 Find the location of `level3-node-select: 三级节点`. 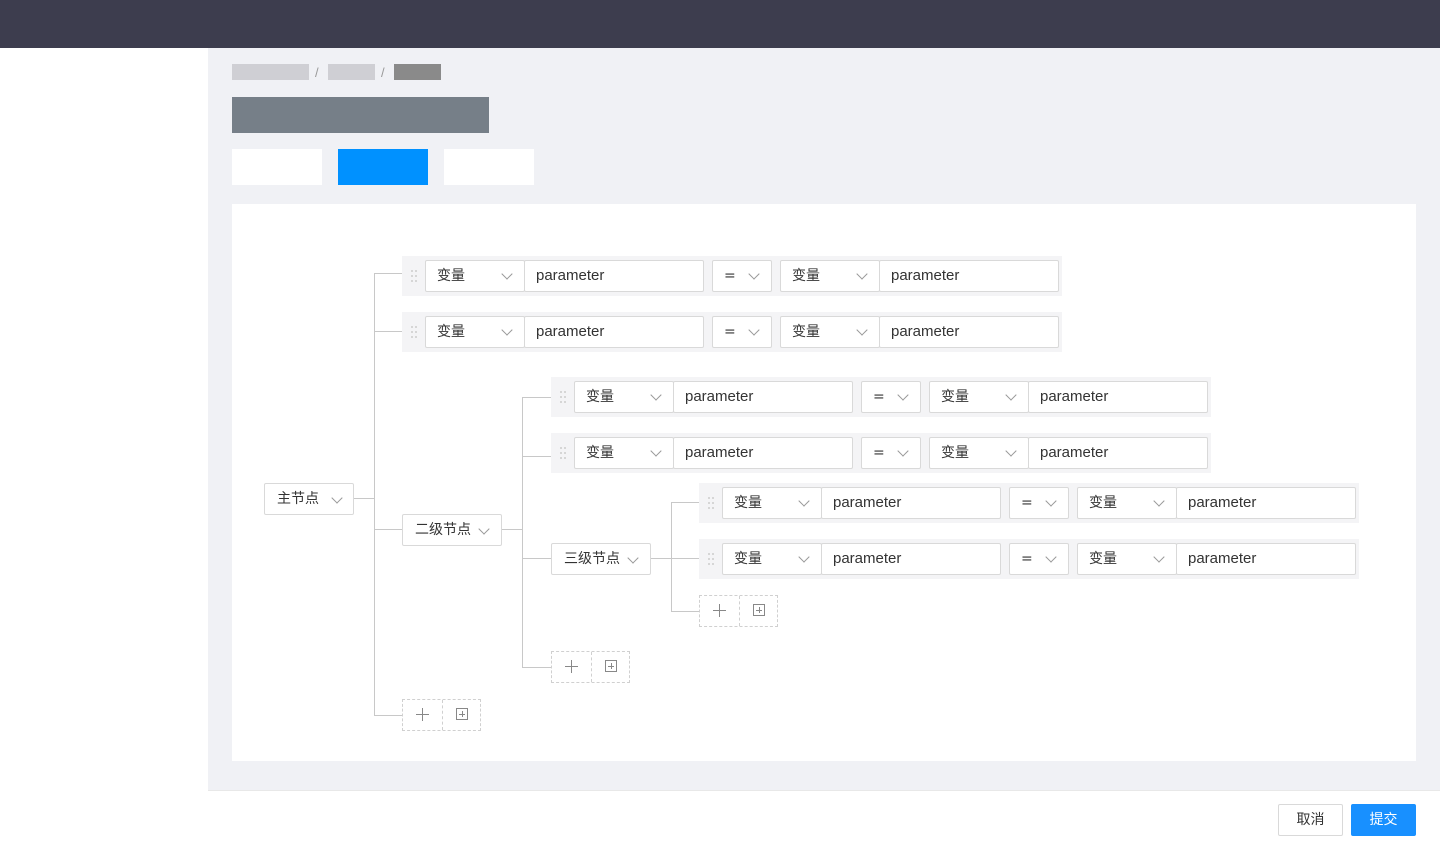

level3-node-select: 三级节点 is located at coordinates (601, 559).